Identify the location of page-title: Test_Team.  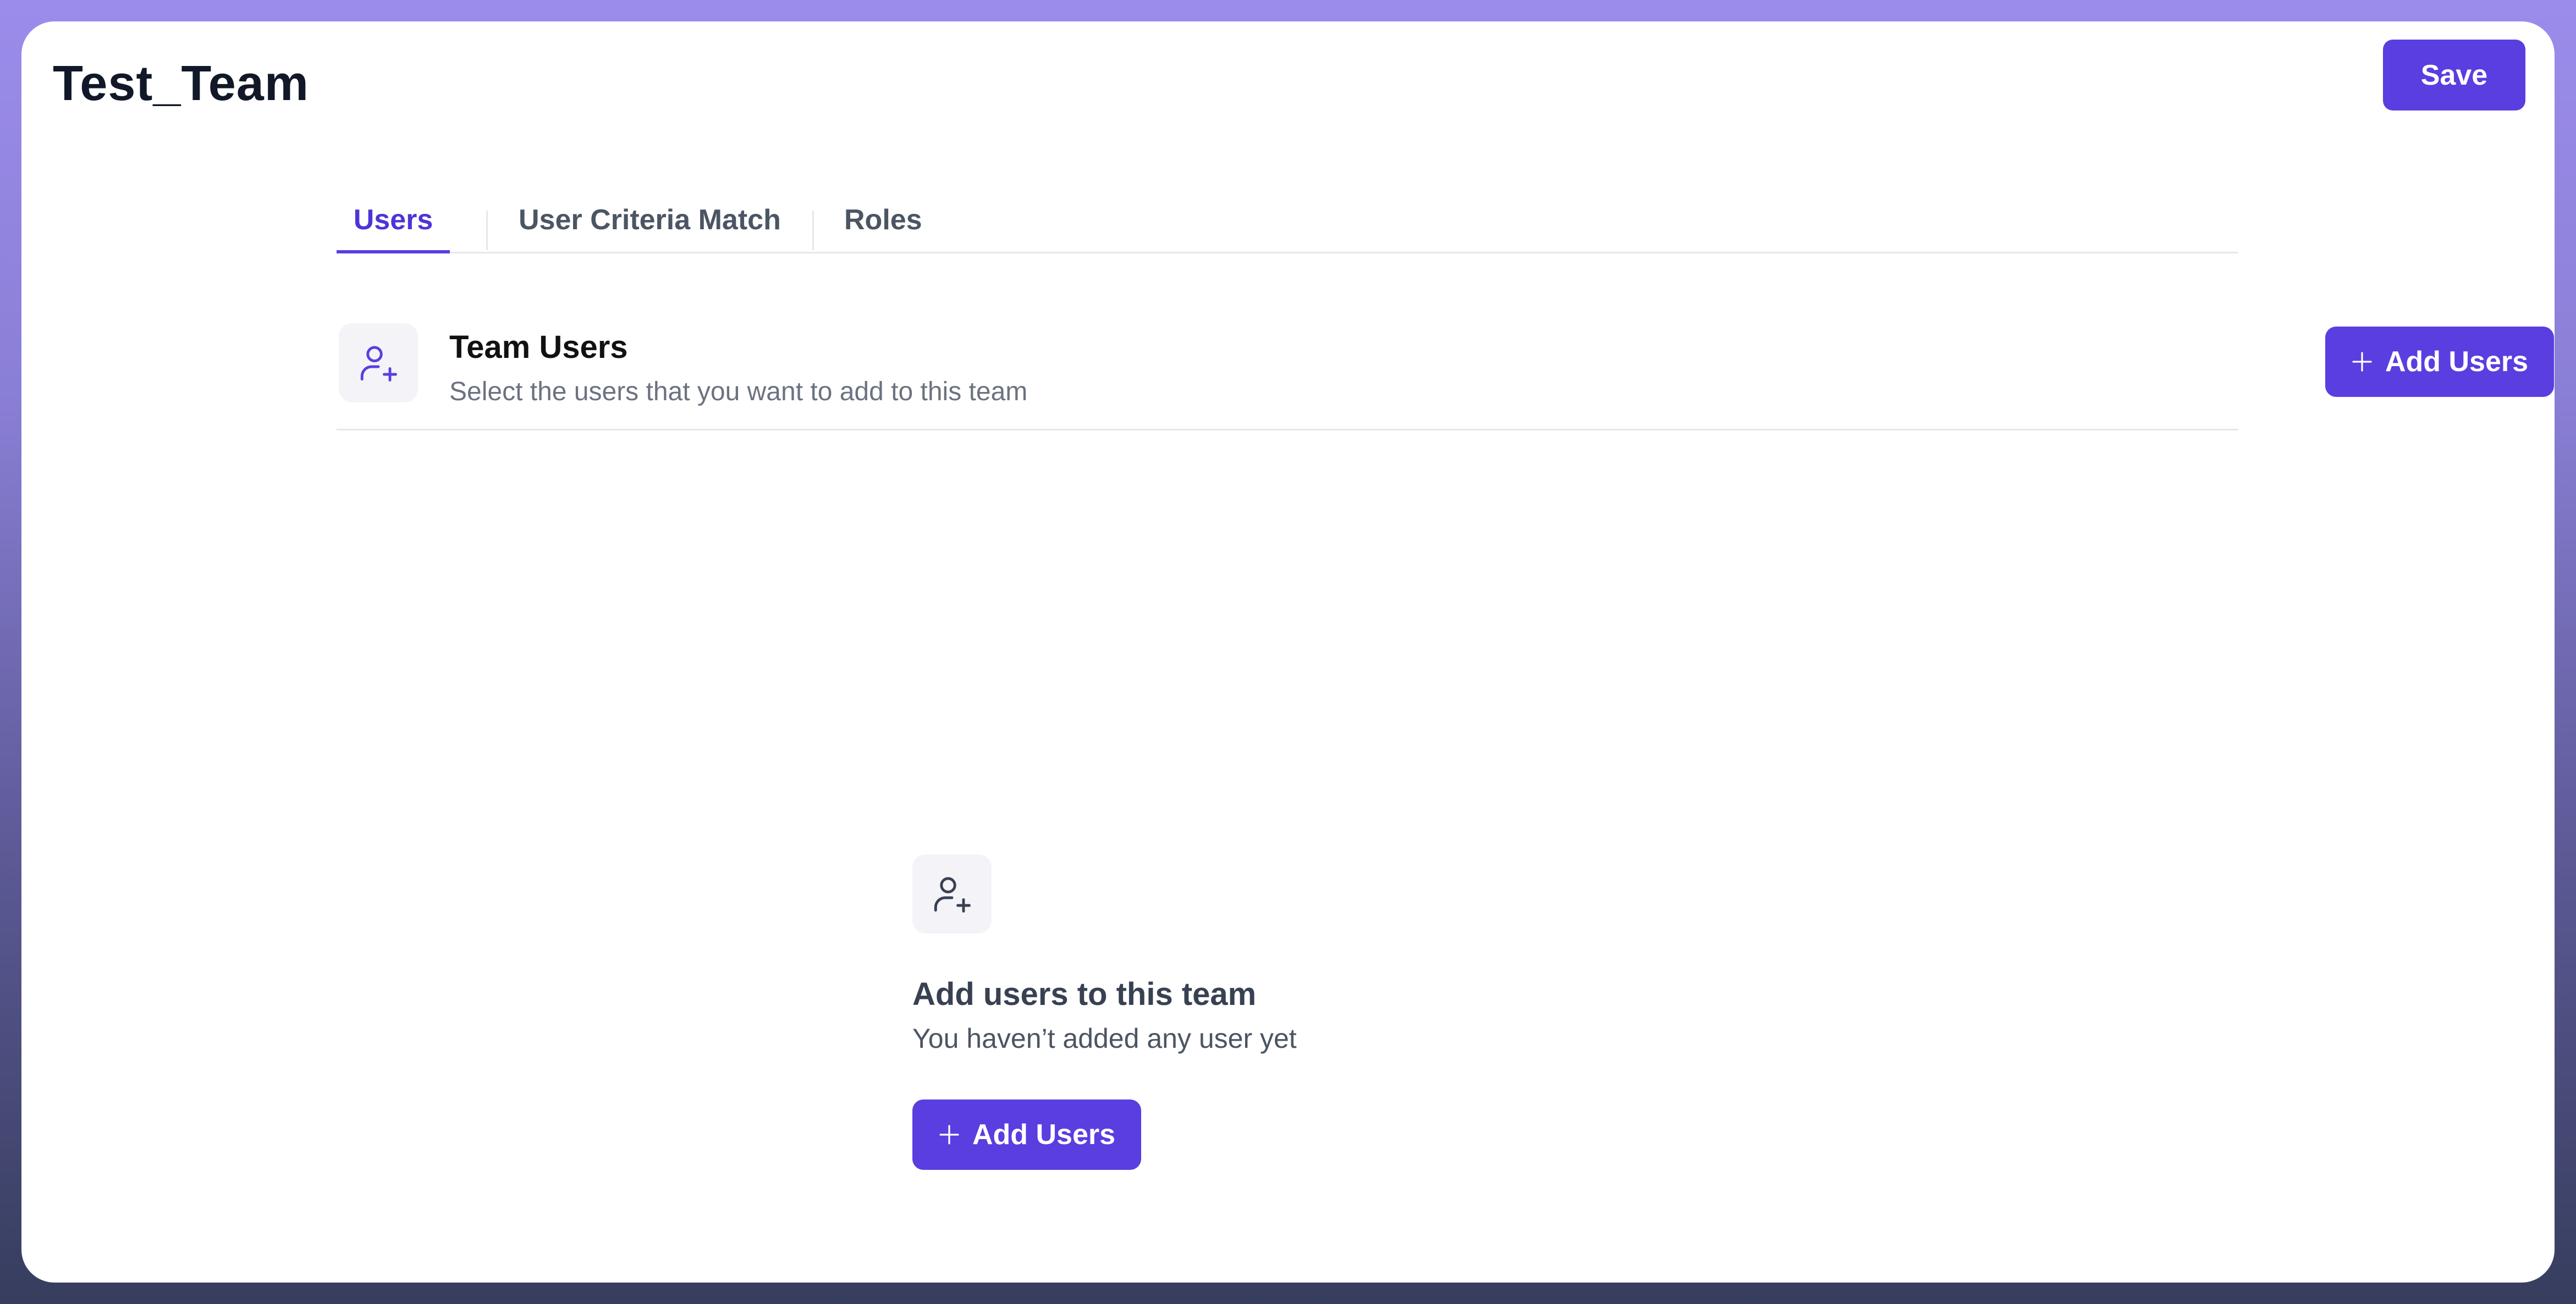
(181, 83).